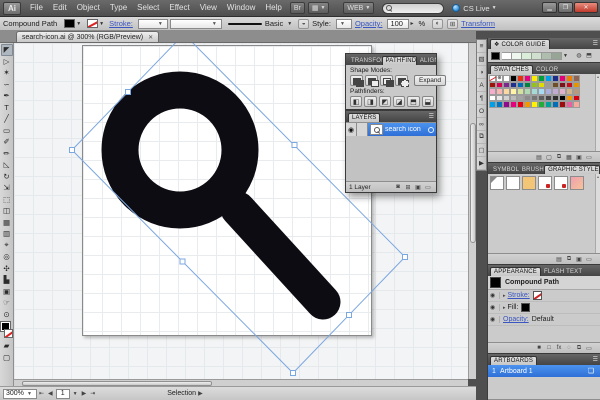  What do you see at coordinates (7, 177) in the screenshot?
I see `rotate-tool: ↻` at bounding box center [7, 177].